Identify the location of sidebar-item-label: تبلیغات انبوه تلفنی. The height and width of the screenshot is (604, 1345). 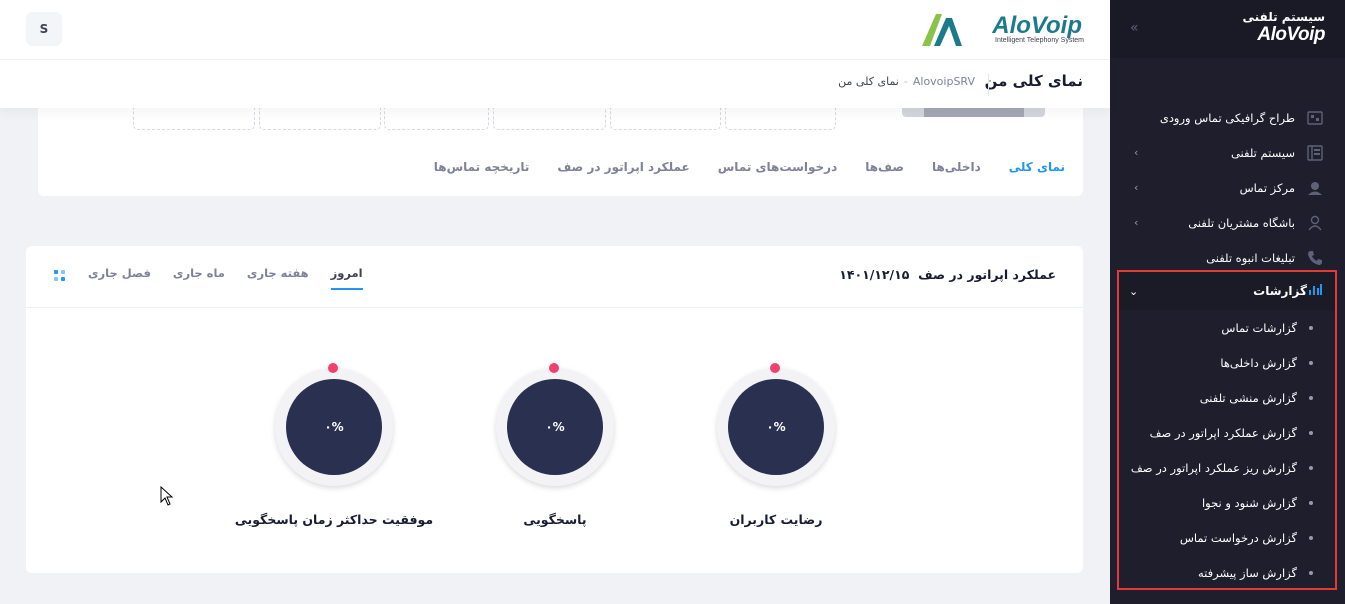
(1250, 257).